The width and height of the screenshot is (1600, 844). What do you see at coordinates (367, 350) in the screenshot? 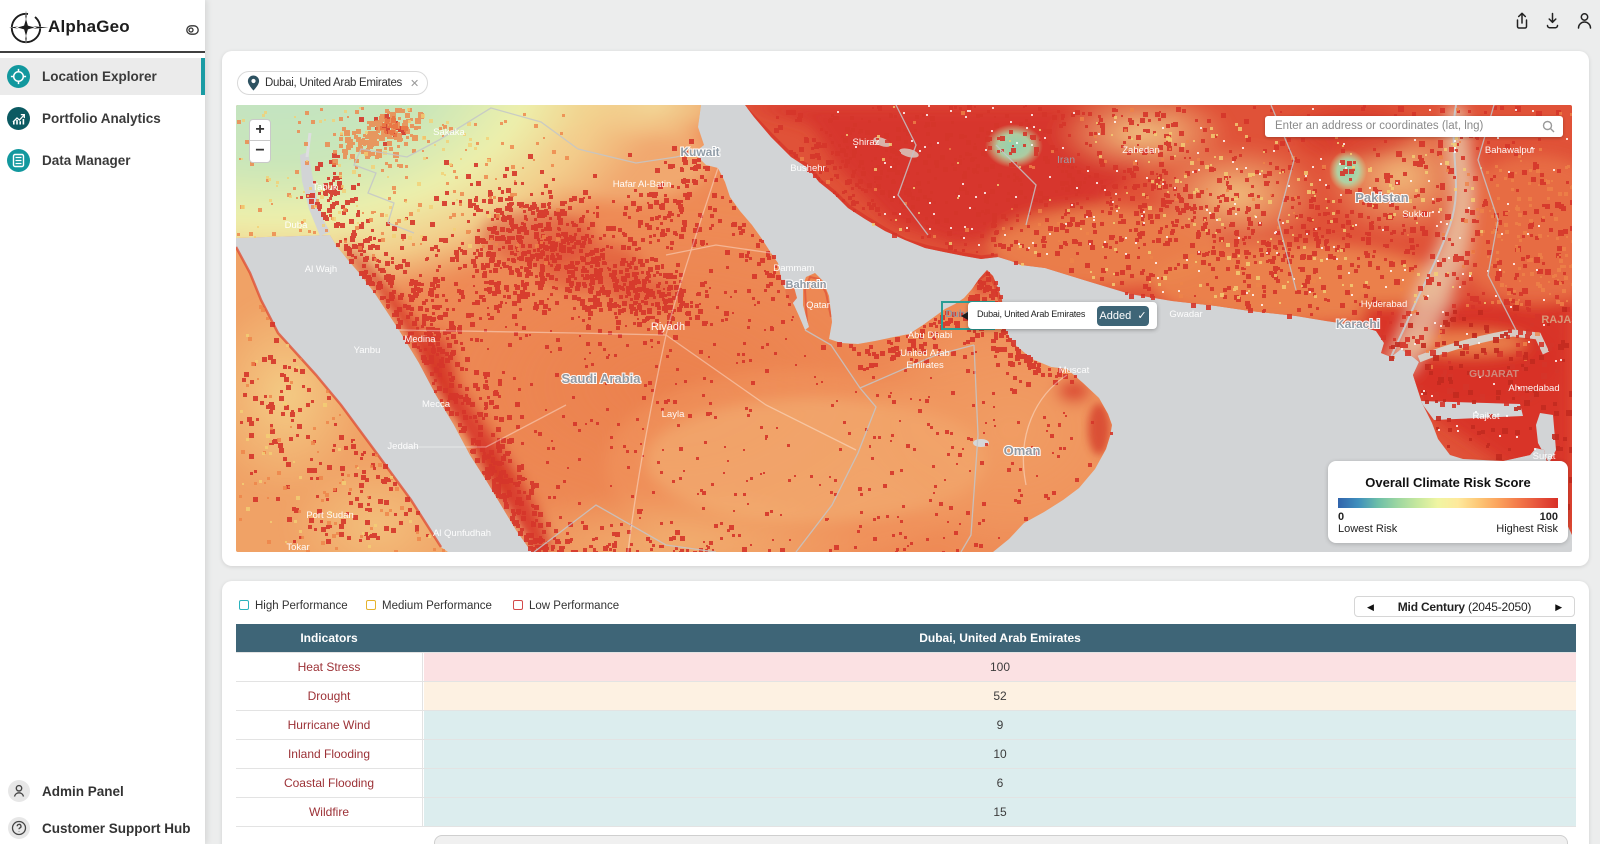
I see `svg-text: Yanbu` at bounding box center [367, 350].